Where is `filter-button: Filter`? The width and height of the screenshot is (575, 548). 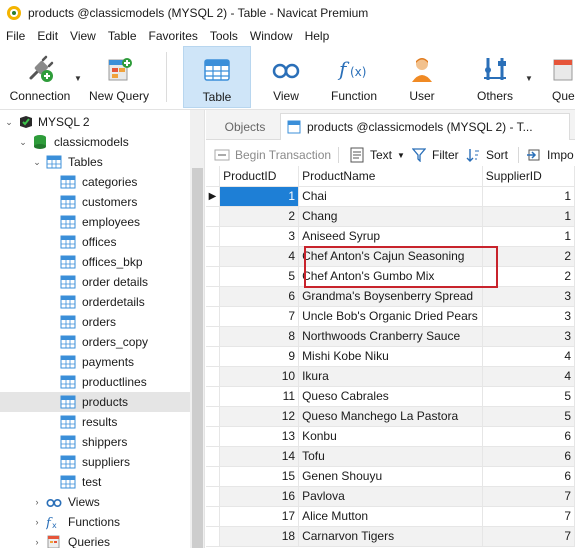
filter-button: Filter is located at coordinates (435, 155).